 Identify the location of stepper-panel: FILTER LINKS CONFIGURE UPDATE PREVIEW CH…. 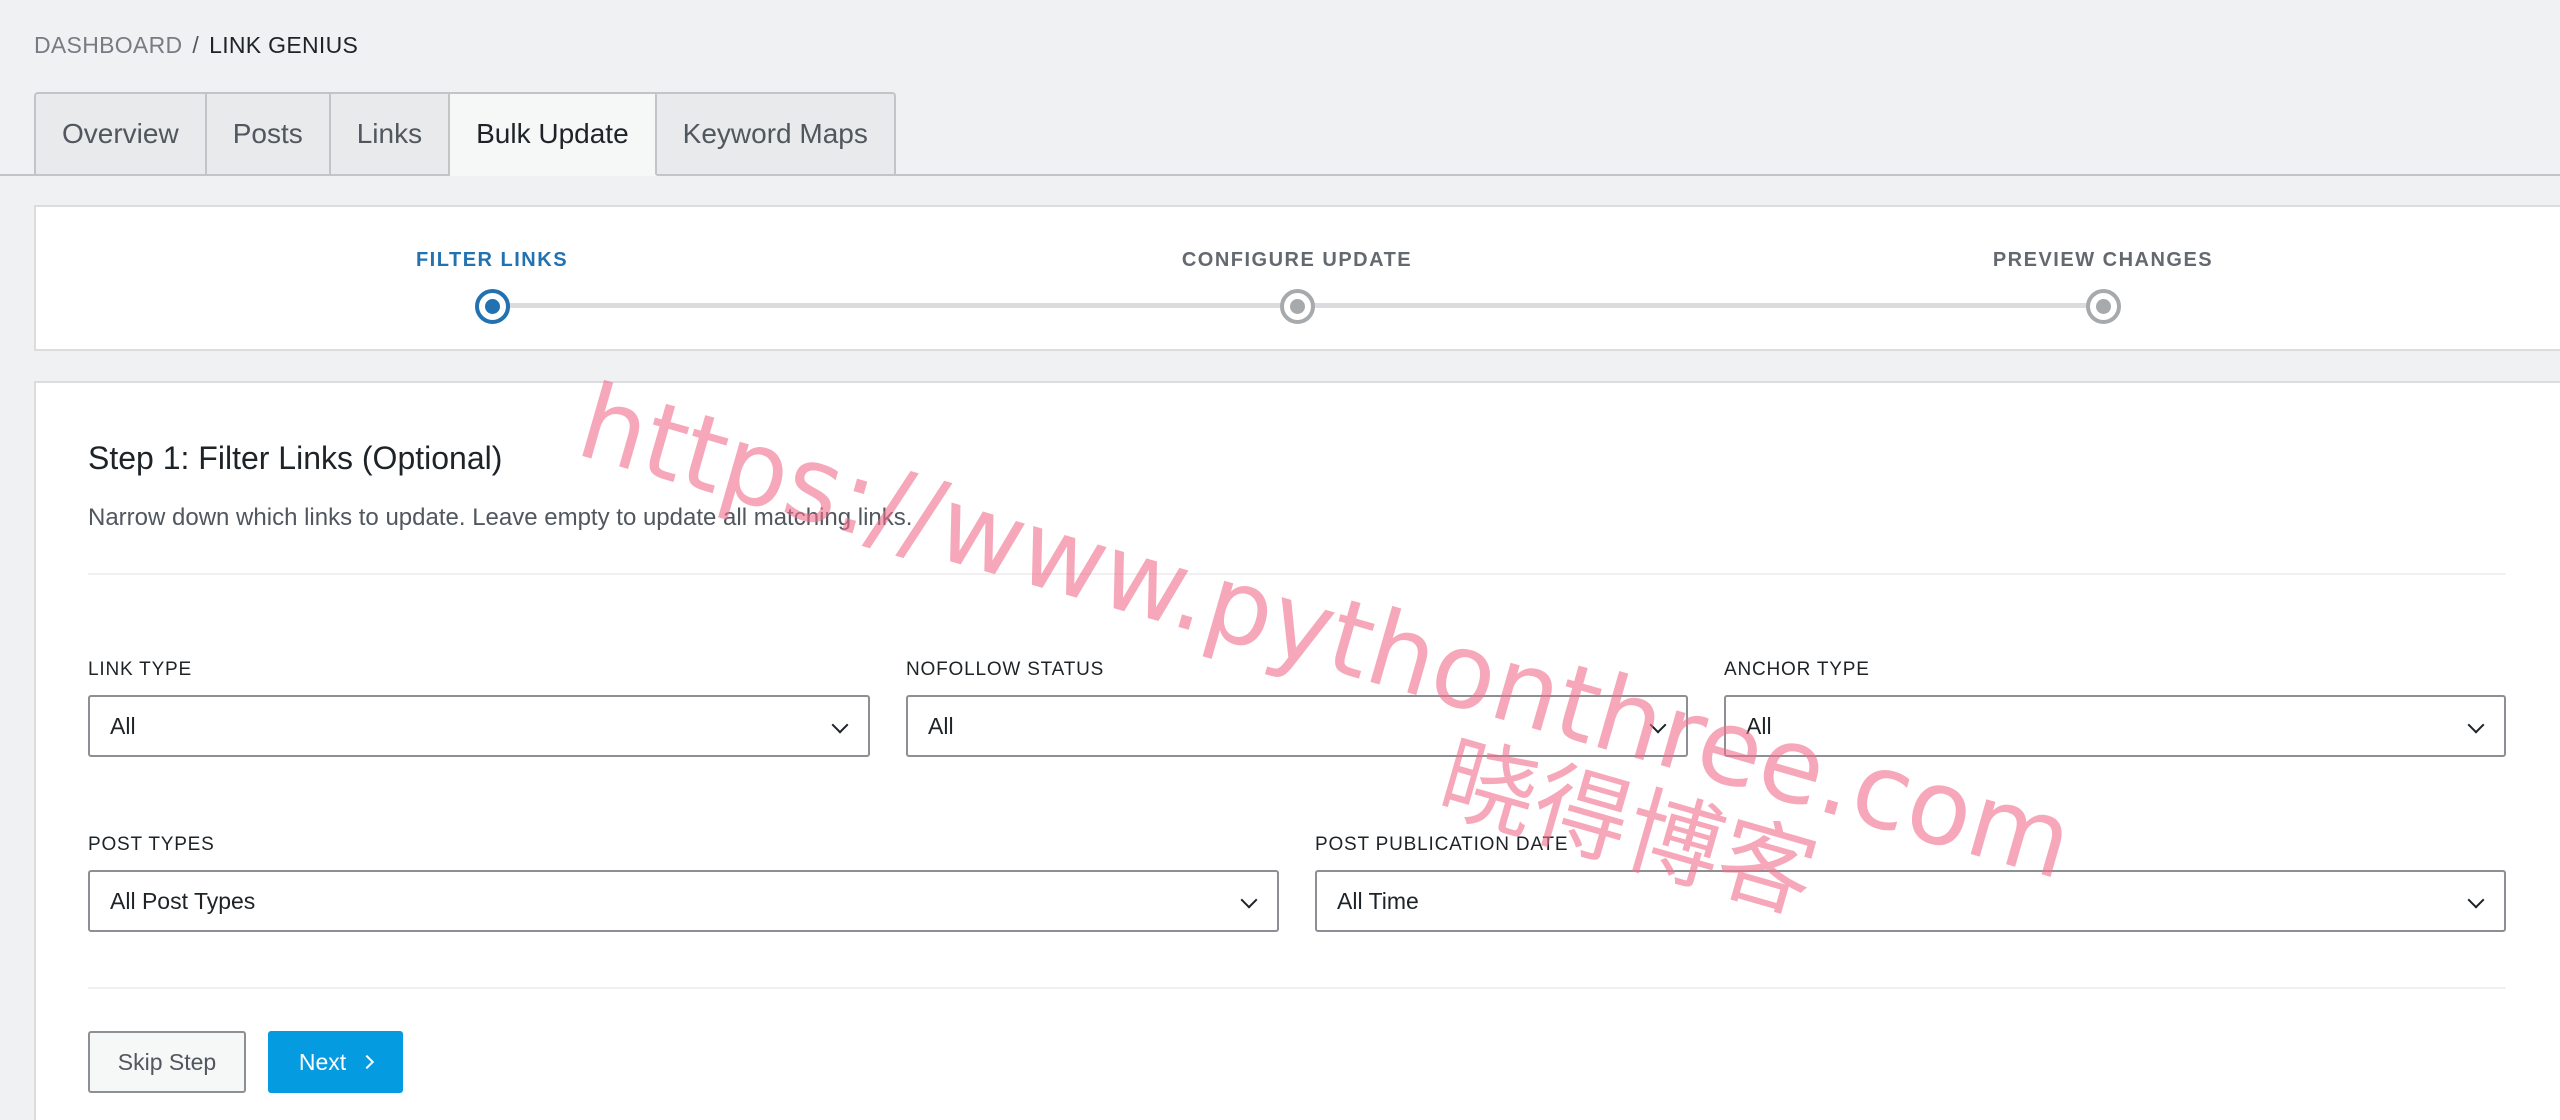
(1297, 278).